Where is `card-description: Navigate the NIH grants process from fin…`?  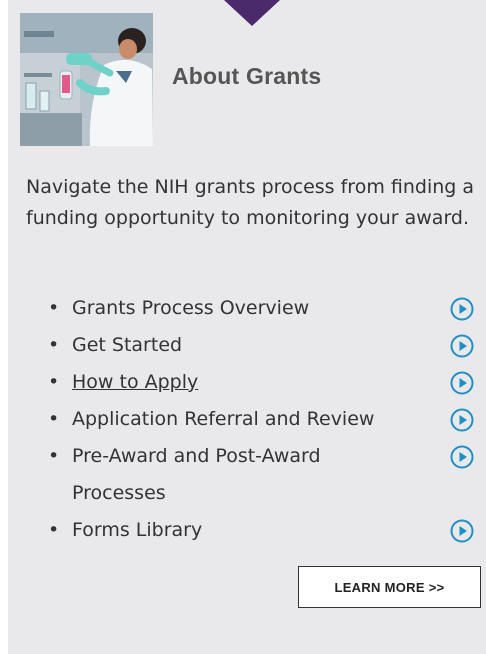
card-description: Navigate the NIH grants process from fin… is located at coordinates (250, 202).